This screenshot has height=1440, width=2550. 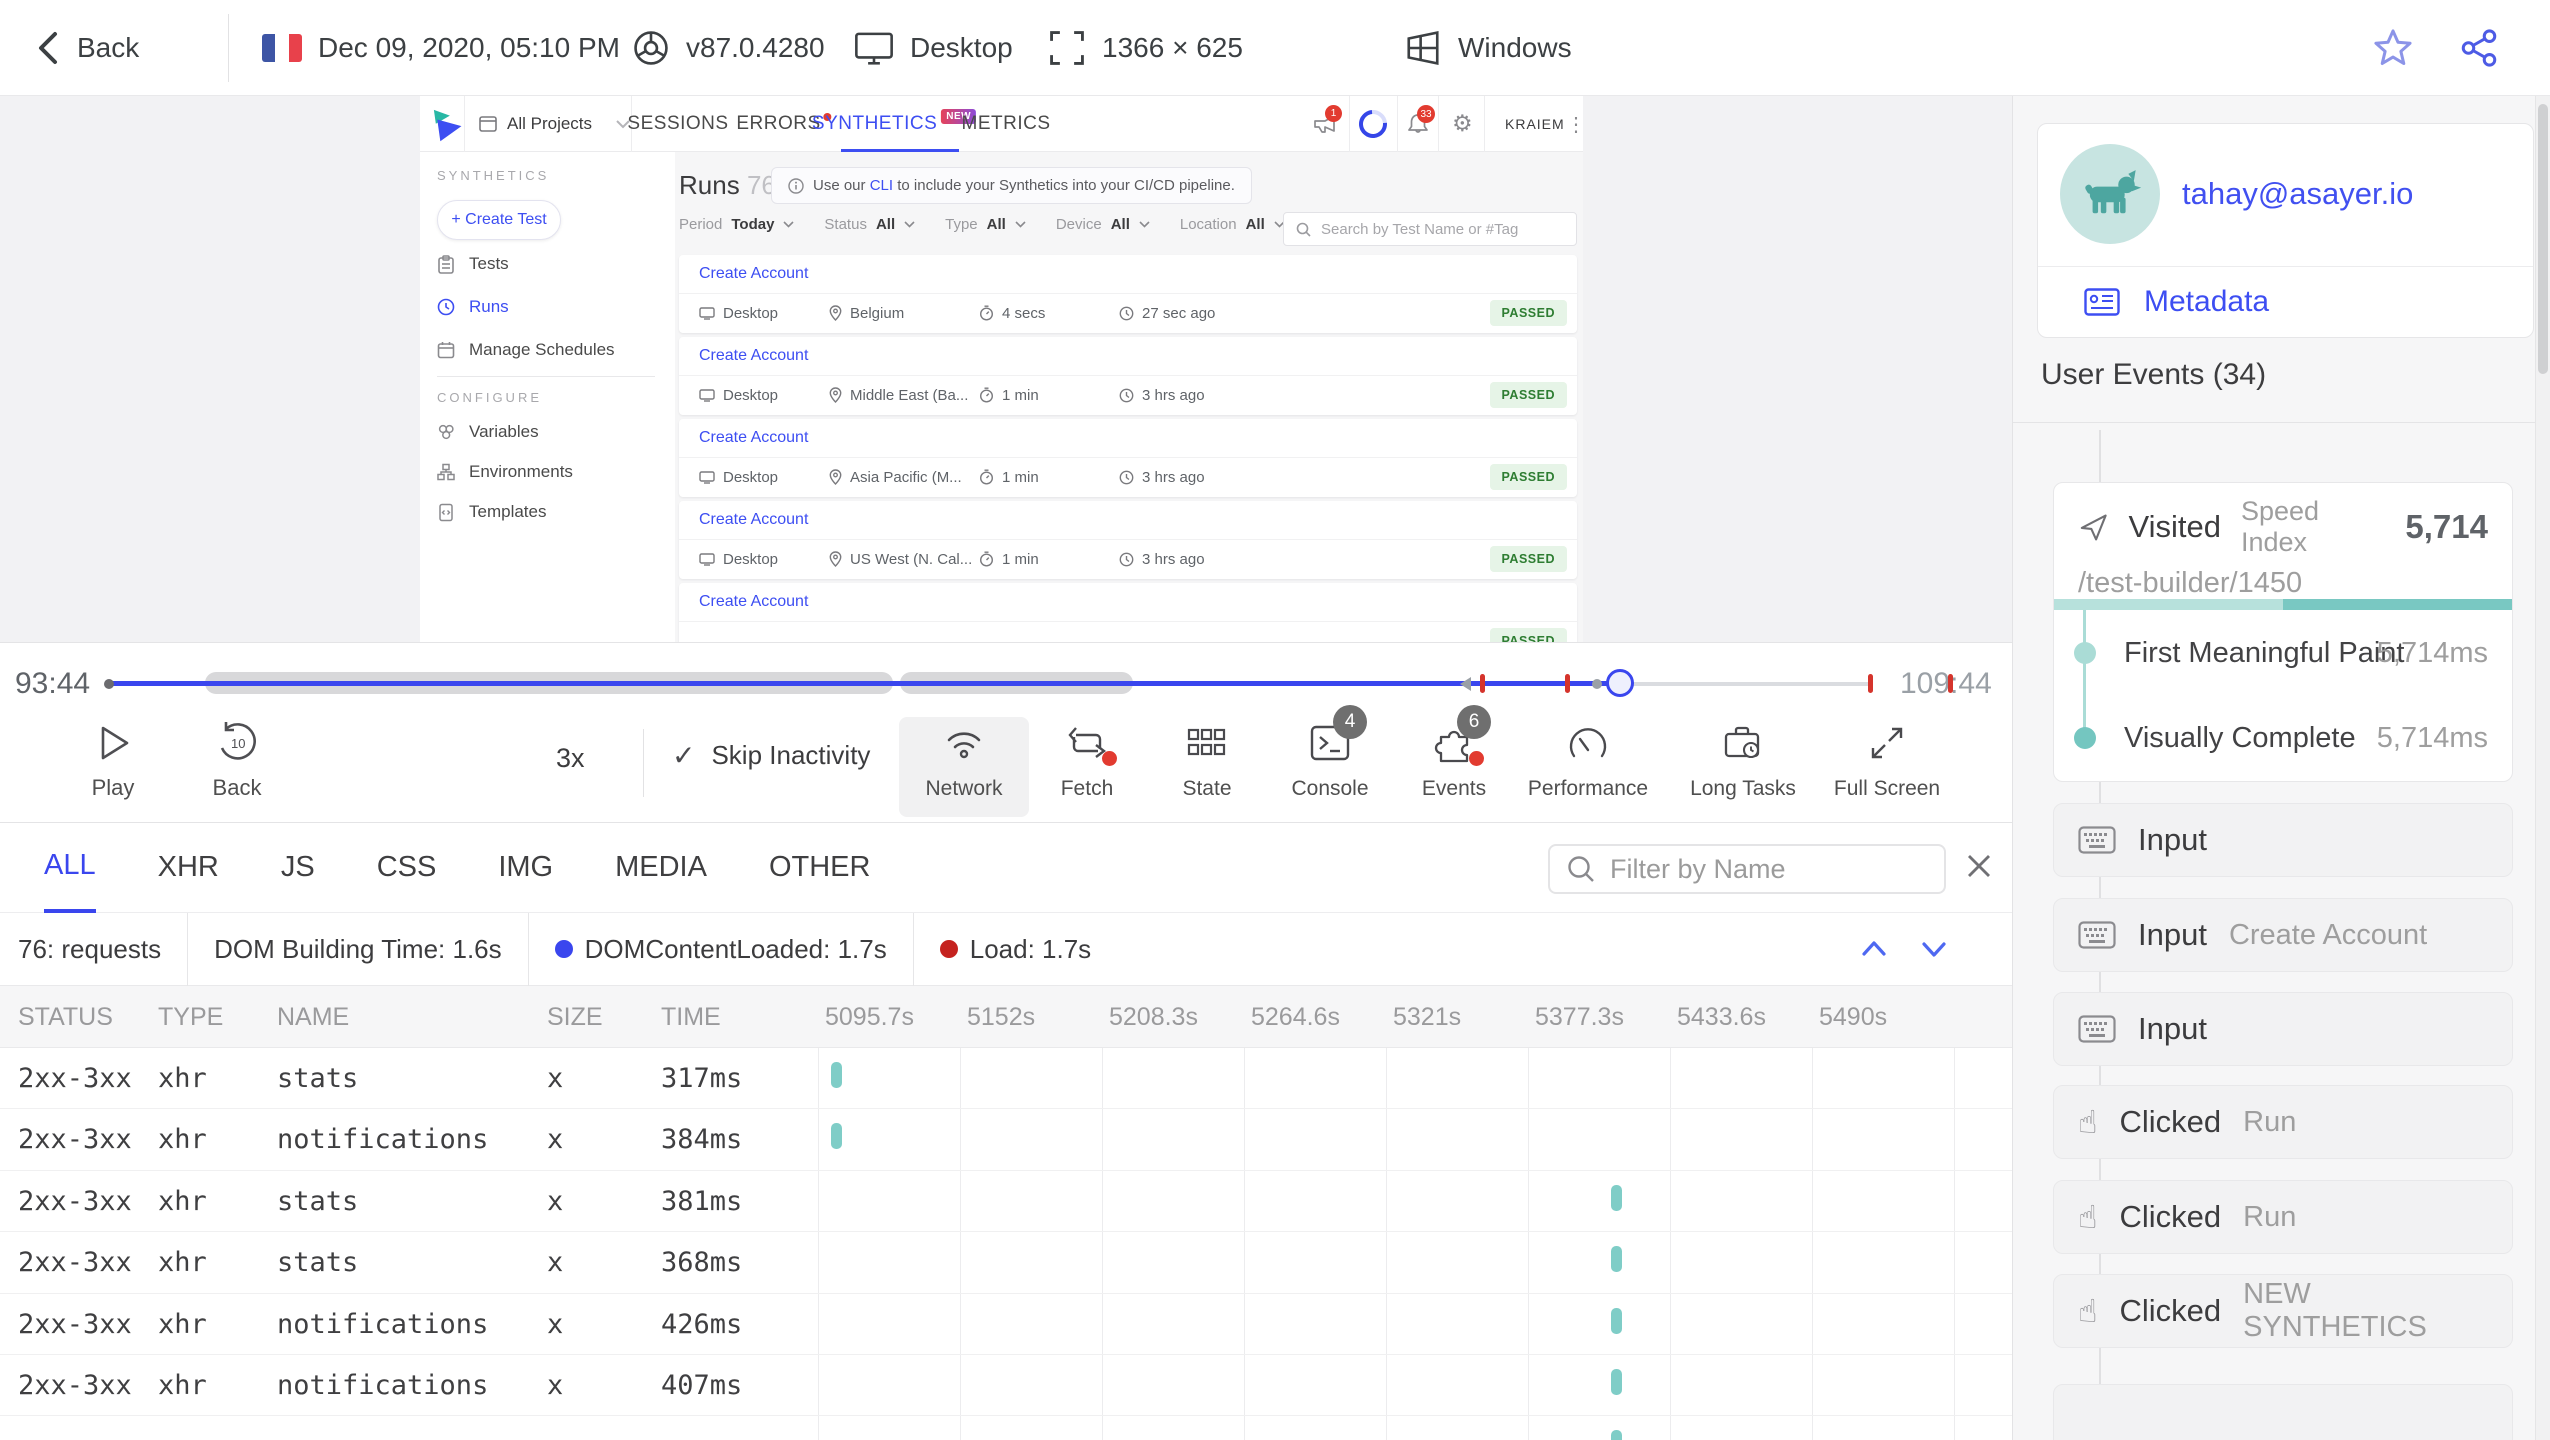 I want to click on check-icon: ✓, so click(x=684, y=755).